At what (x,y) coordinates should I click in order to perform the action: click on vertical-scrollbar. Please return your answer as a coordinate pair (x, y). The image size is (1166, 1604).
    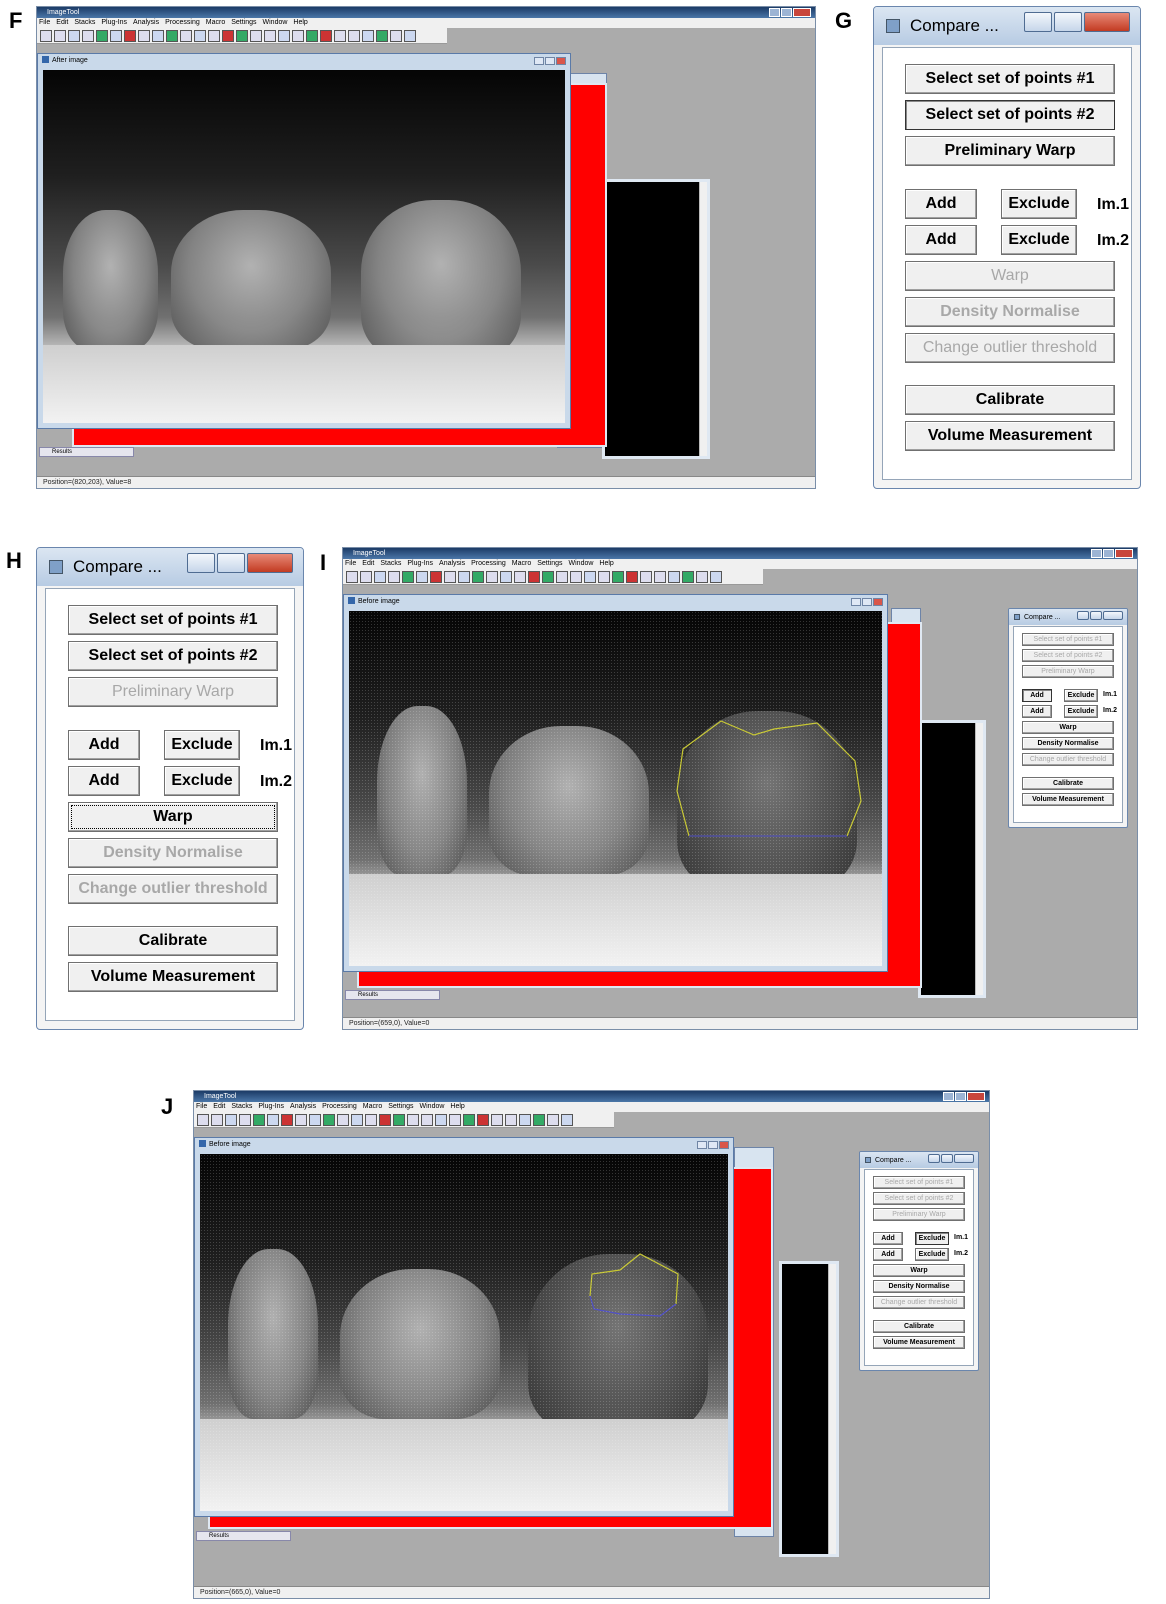
    Looking at the image, I should click on (832, 1409).